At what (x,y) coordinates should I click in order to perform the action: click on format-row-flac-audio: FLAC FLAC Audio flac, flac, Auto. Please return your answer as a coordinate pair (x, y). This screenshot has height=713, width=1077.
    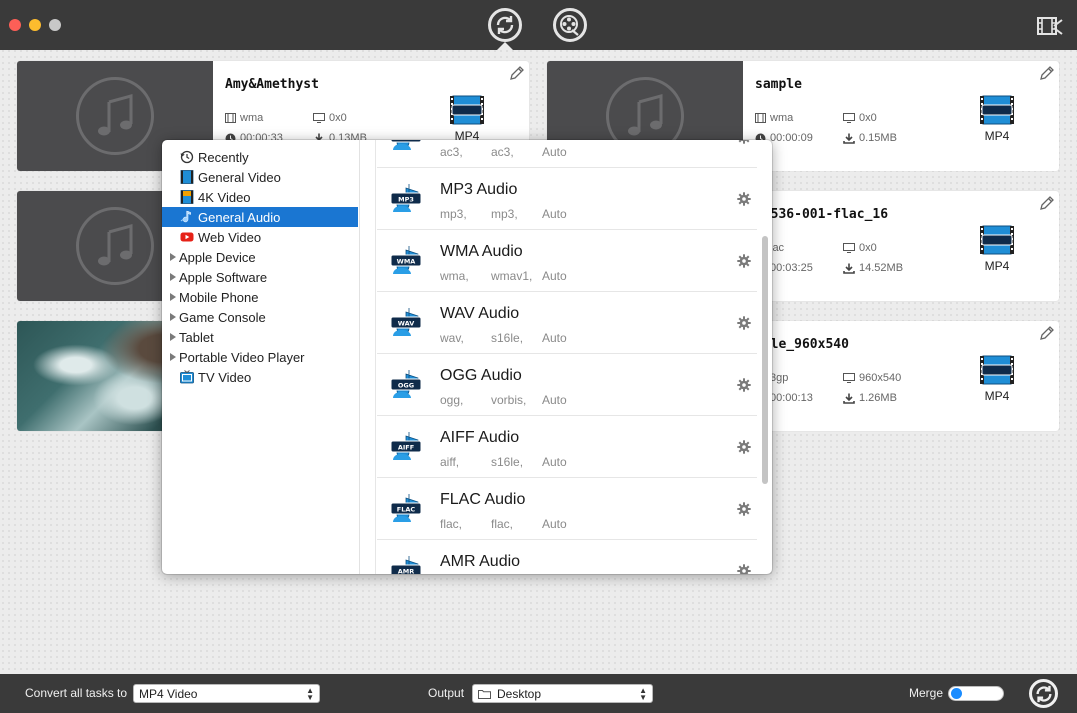
    Looking at the image, I should click on (567, 509).